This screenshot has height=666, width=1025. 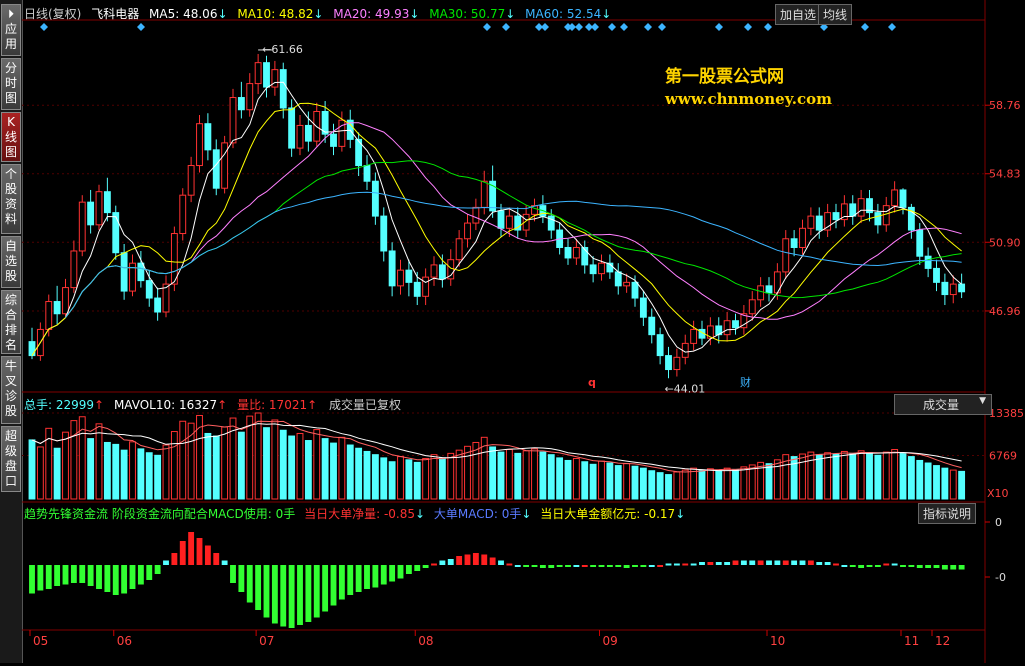 What do you see at coordinates (592, 382) in the screenshot?
I see `q-event-marker: q` at bounding box center [592, 382].